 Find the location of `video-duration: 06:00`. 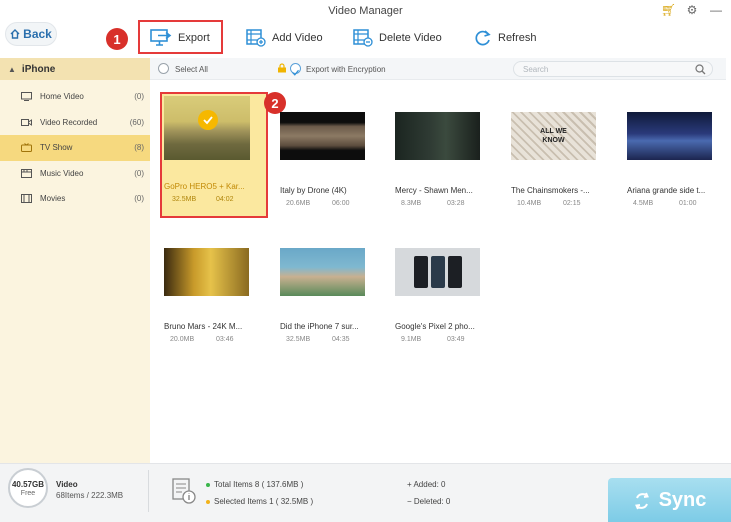

video-duration: 06:00 is located at coordinates (341, 203).